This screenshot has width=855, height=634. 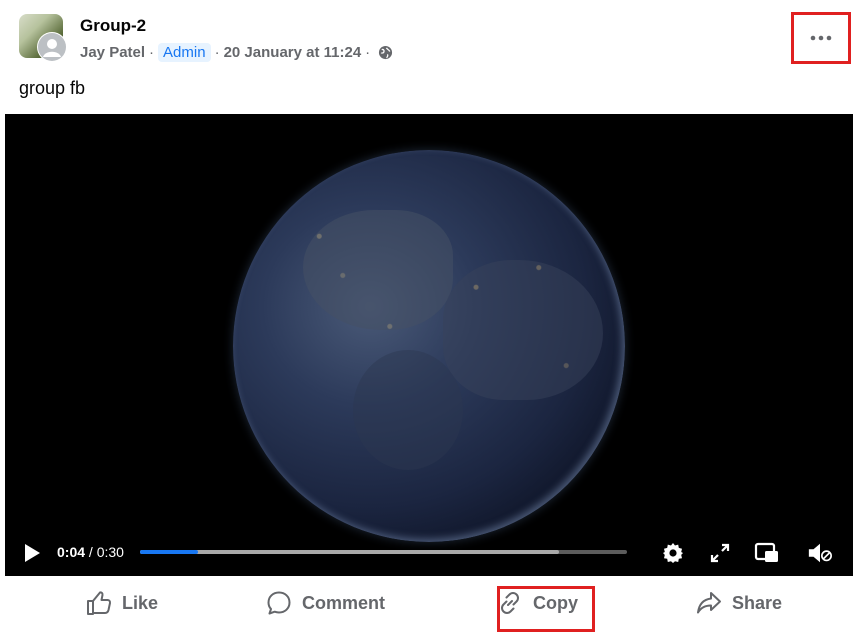 I want to click on like-label: Like, so click(x=140, y=602).